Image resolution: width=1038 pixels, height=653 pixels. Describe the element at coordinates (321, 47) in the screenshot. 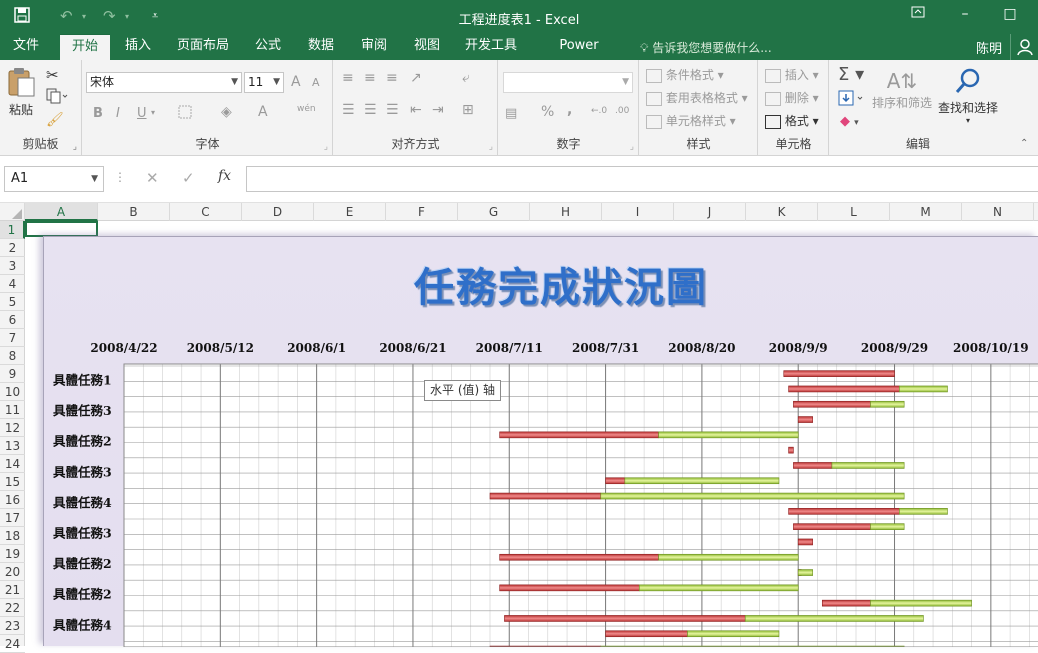

I see `tab-data: 数据` at that location.